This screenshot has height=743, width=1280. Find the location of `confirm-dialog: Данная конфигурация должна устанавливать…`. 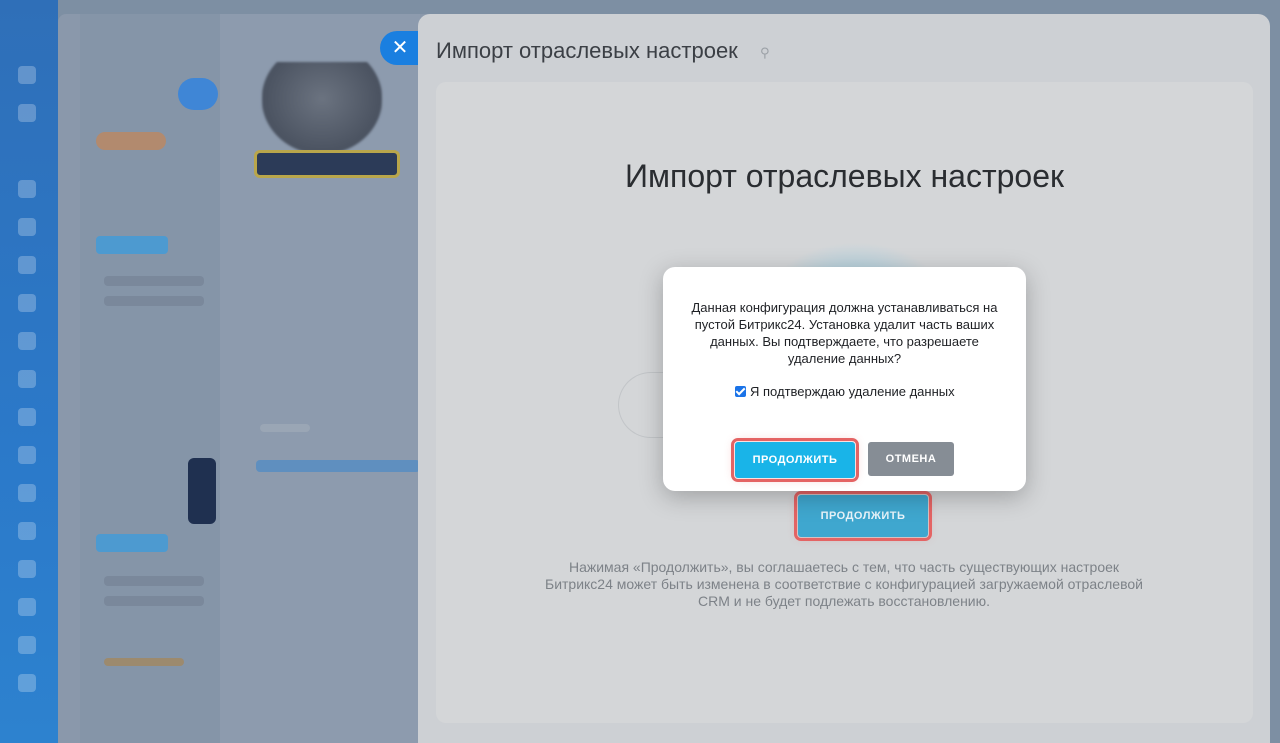

confirm-dialog: Данная конфигурация должна устанавливать… is located at coordinates (844, 379).